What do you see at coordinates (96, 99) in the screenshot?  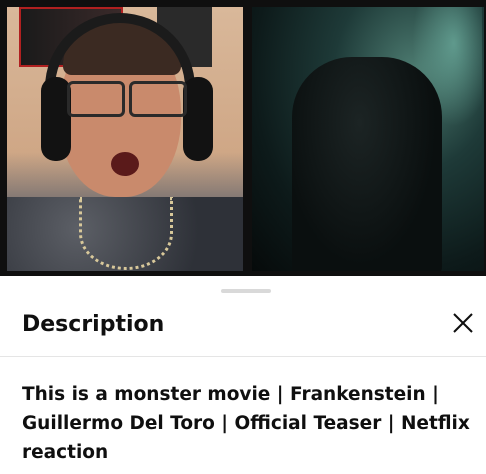 I see `glasses-lens-left` at bounding box center [96, 99].